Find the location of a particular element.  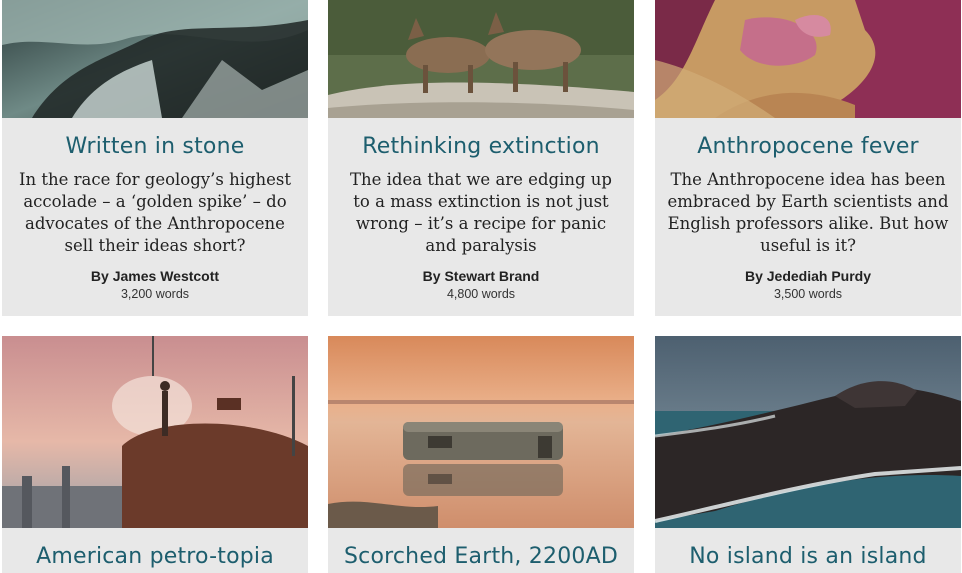

article-title: Written in stone is located at coordinates (155, 146).